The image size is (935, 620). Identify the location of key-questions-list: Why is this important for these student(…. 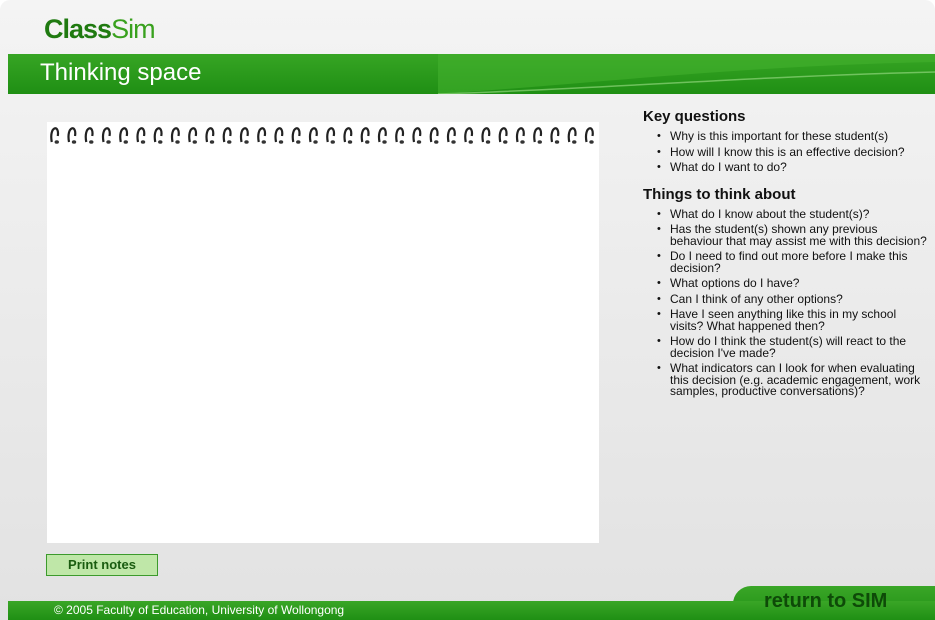
(785, 152).